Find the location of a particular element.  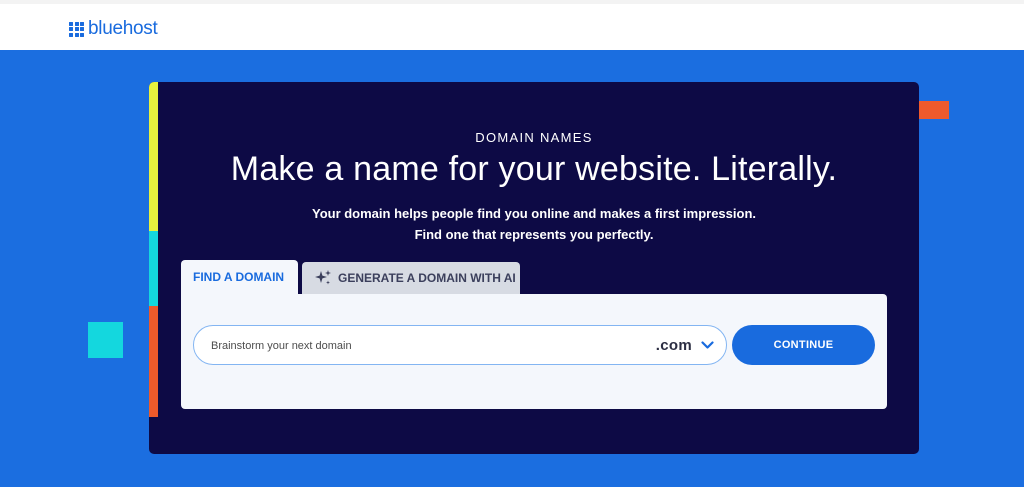

chevron-down-icon is located at coordinates (707, 344).